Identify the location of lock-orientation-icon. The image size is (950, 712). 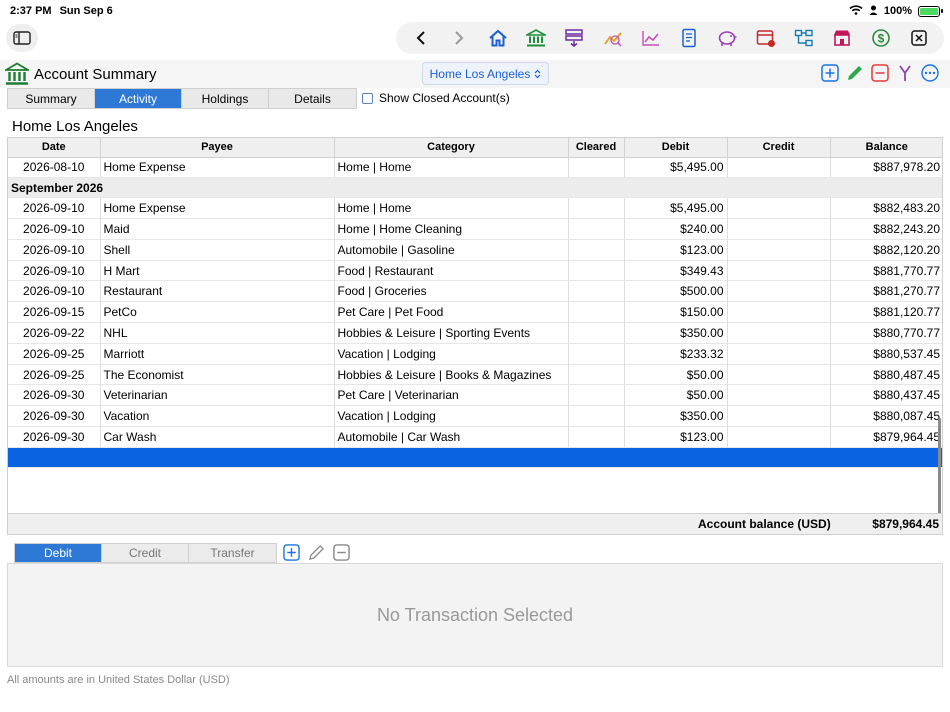
(873, 11).